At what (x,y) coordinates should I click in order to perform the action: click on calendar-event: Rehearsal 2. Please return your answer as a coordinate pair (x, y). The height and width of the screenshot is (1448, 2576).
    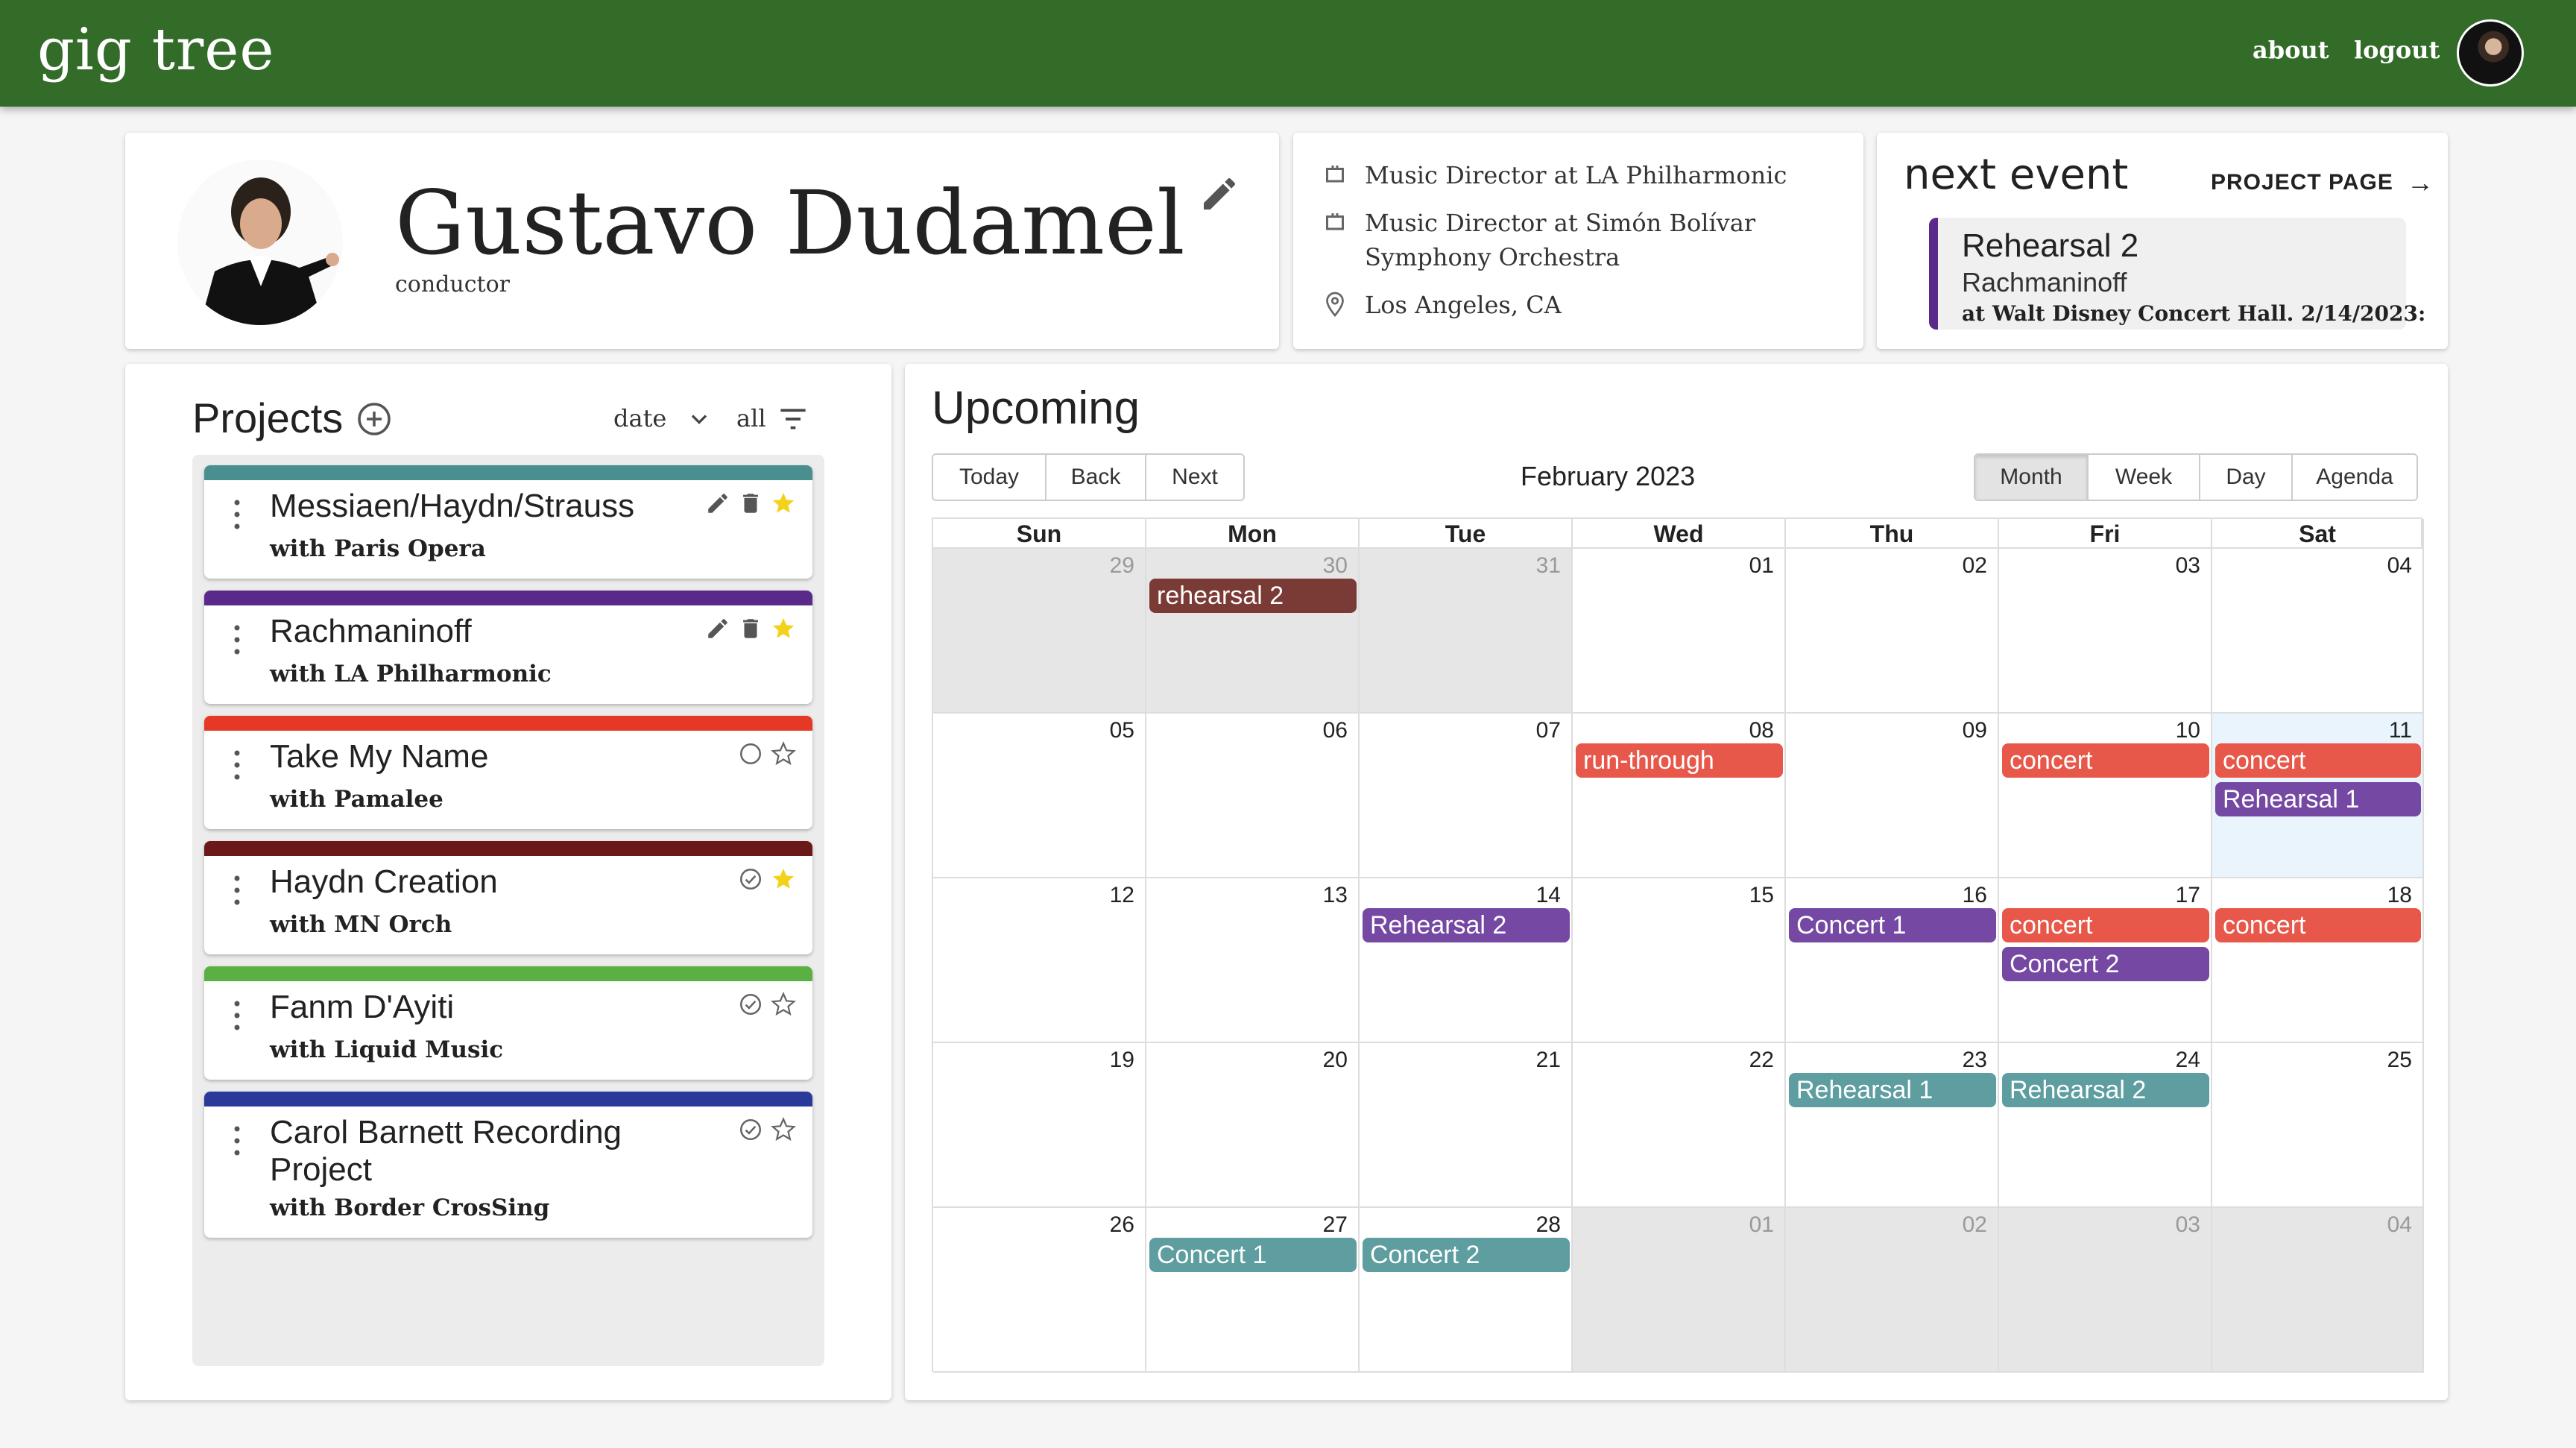
    Looking at the image, I should click on (2105, 1090).